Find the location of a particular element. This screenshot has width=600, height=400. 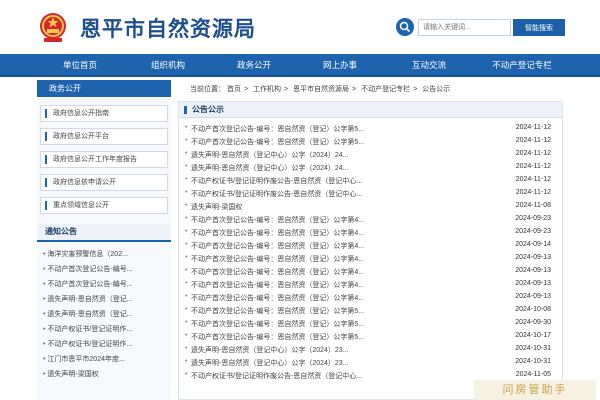

nav-item-real-estate: 不动产登记专栏 is located at coordinates (522, 65).